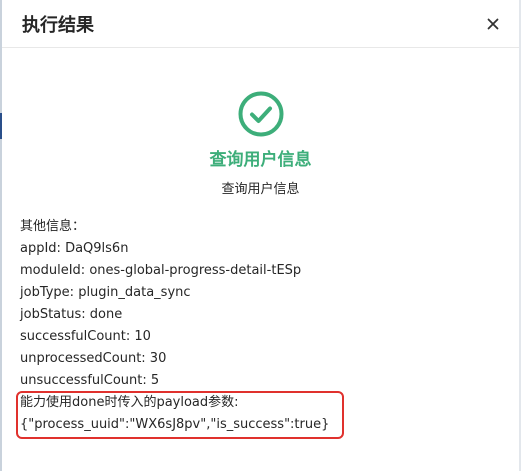  I want to click on close-button, so click(493, 24).